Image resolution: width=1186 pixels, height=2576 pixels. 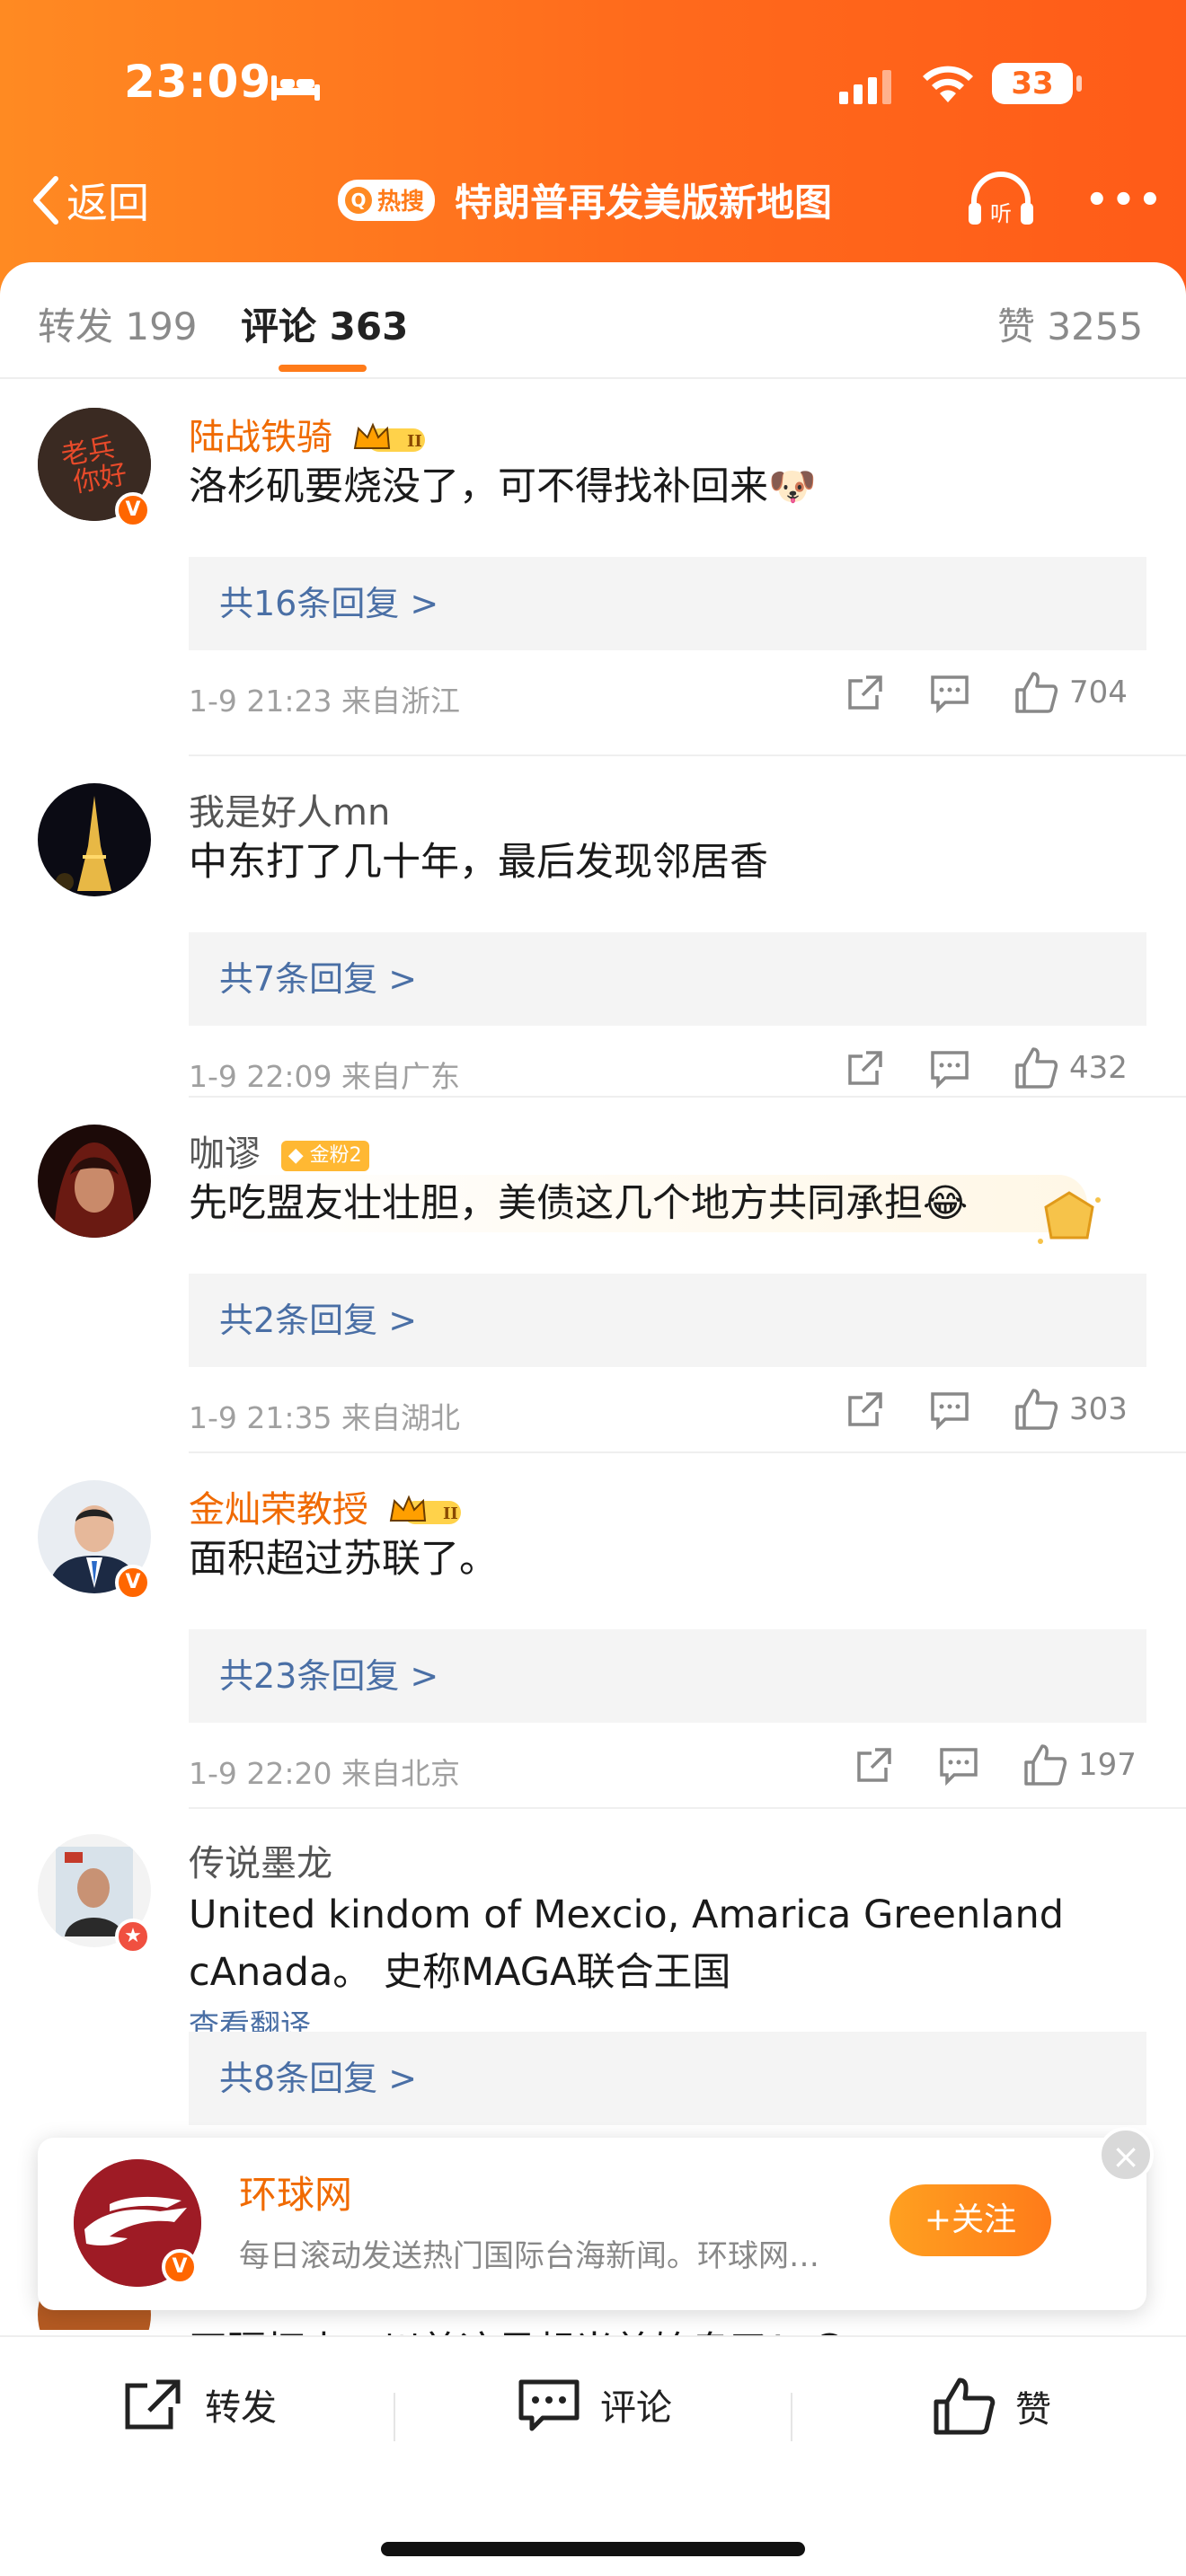 What do you see at coordinates (593, 2455) in the screenshot?
I see `bottom-action-bar: 转发 评论 赞` at bounding box center [593, 2455].